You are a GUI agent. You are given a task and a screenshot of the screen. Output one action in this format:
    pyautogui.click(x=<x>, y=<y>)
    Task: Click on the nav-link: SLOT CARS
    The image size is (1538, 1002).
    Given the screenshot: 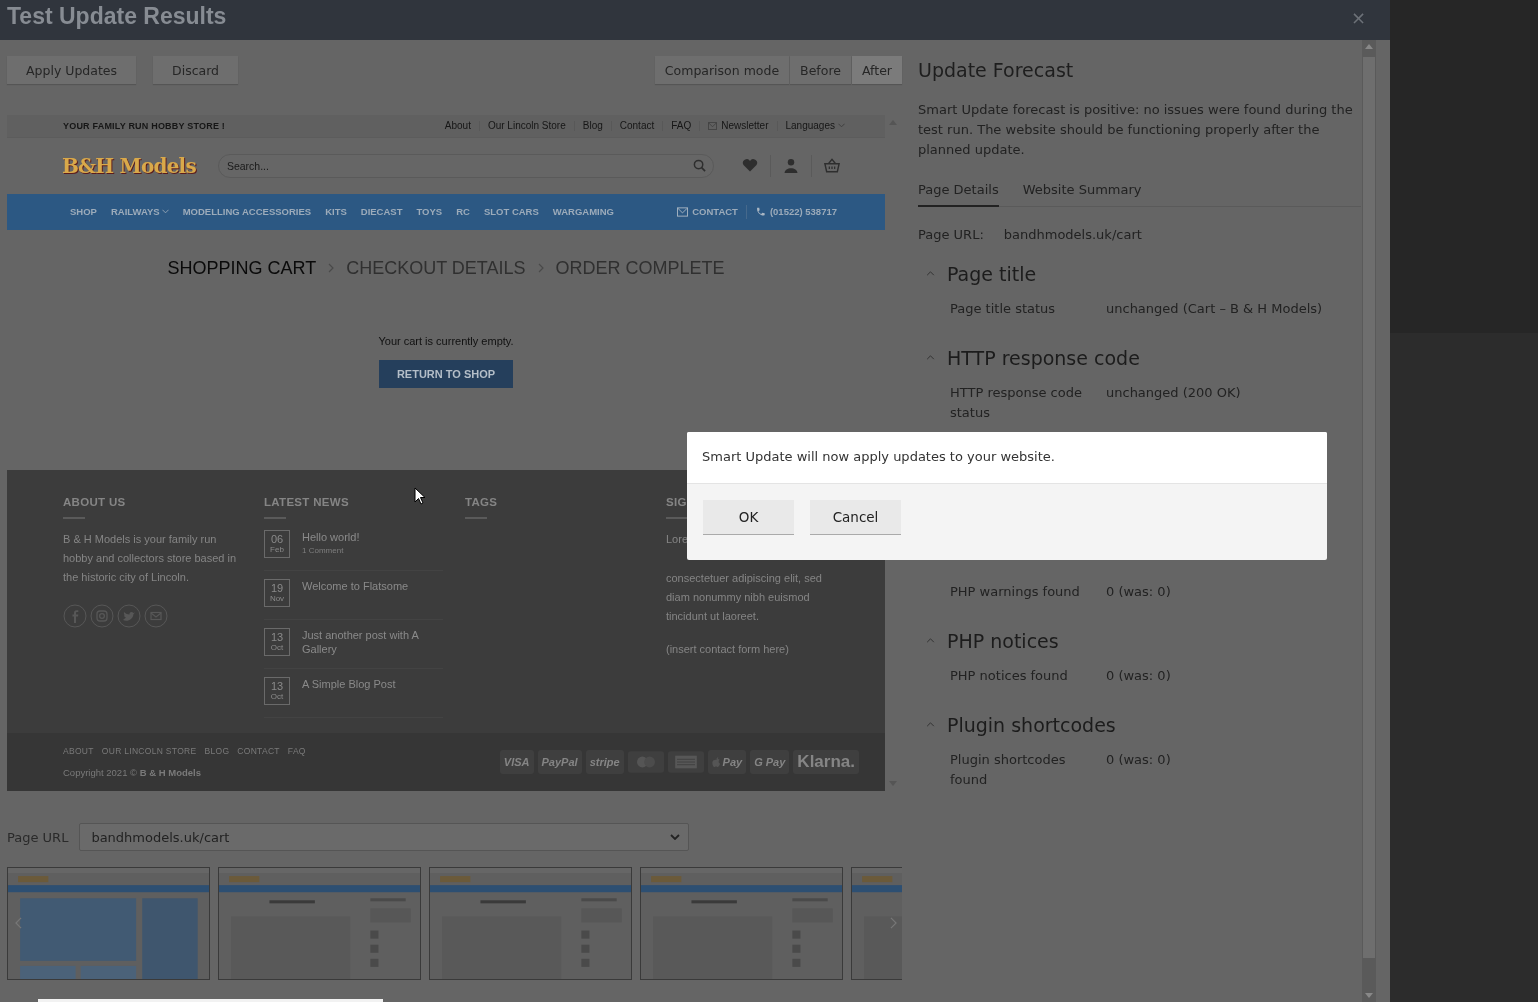 What is the action you would take?
    pyautogui.click(x=511, y=212)
    